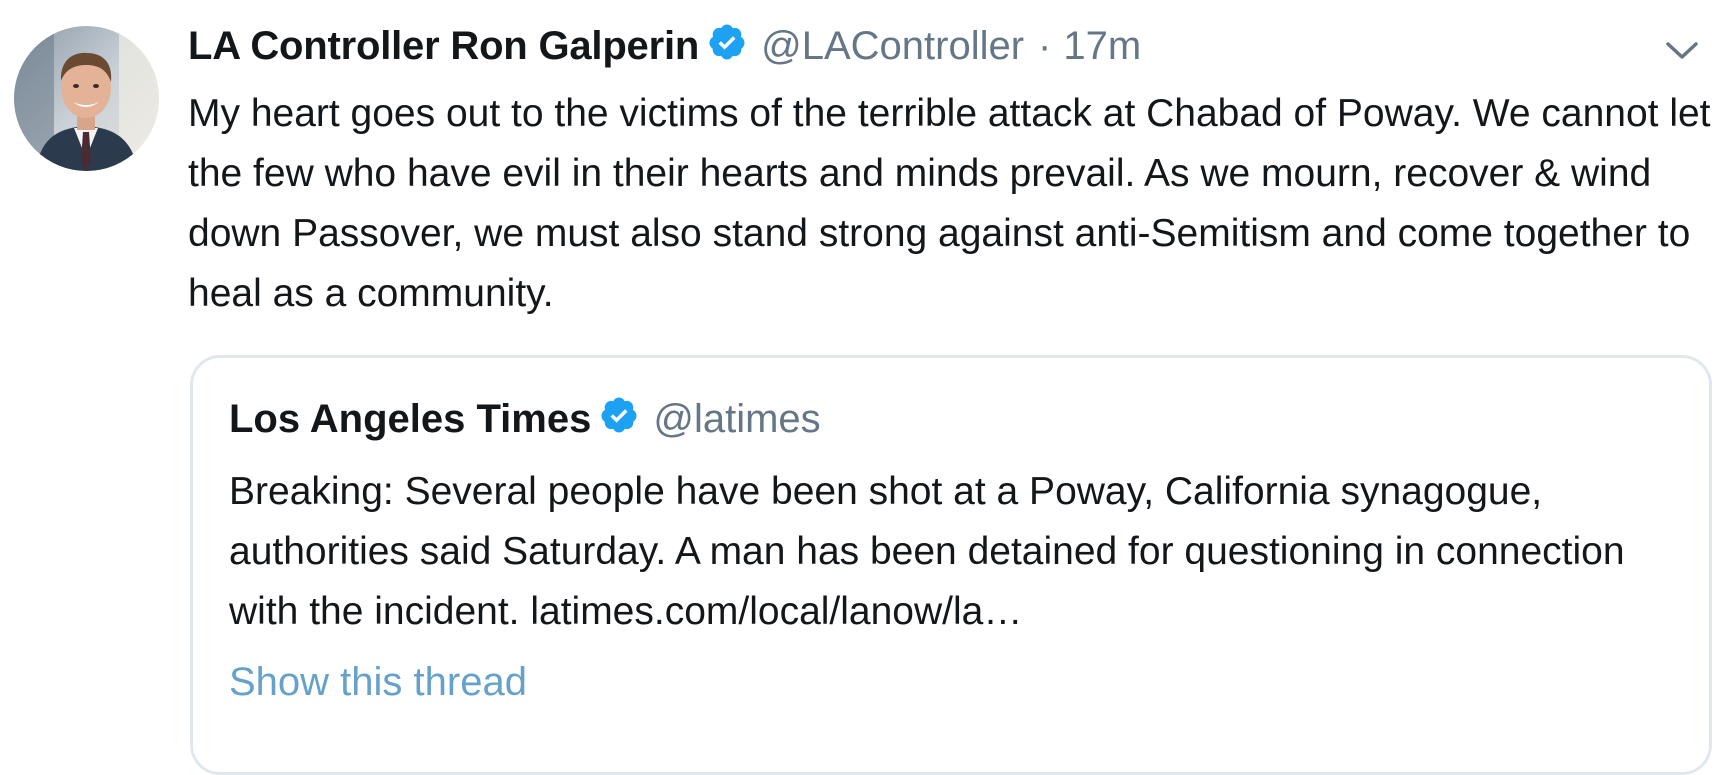 The width and height of the screenshot is (1730, 775). What do you see at coordinates (1682, 51) in the screenshot?
I see `chevron-down-icon` at bounding box center [1682, 51].